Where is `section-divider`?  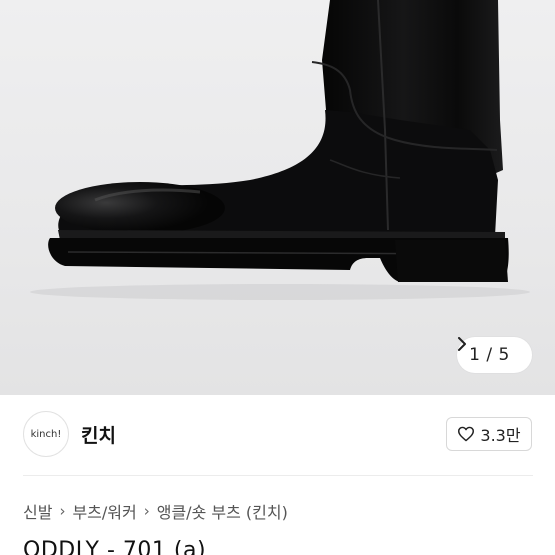 section-divider is located at coordinates (278, 475).